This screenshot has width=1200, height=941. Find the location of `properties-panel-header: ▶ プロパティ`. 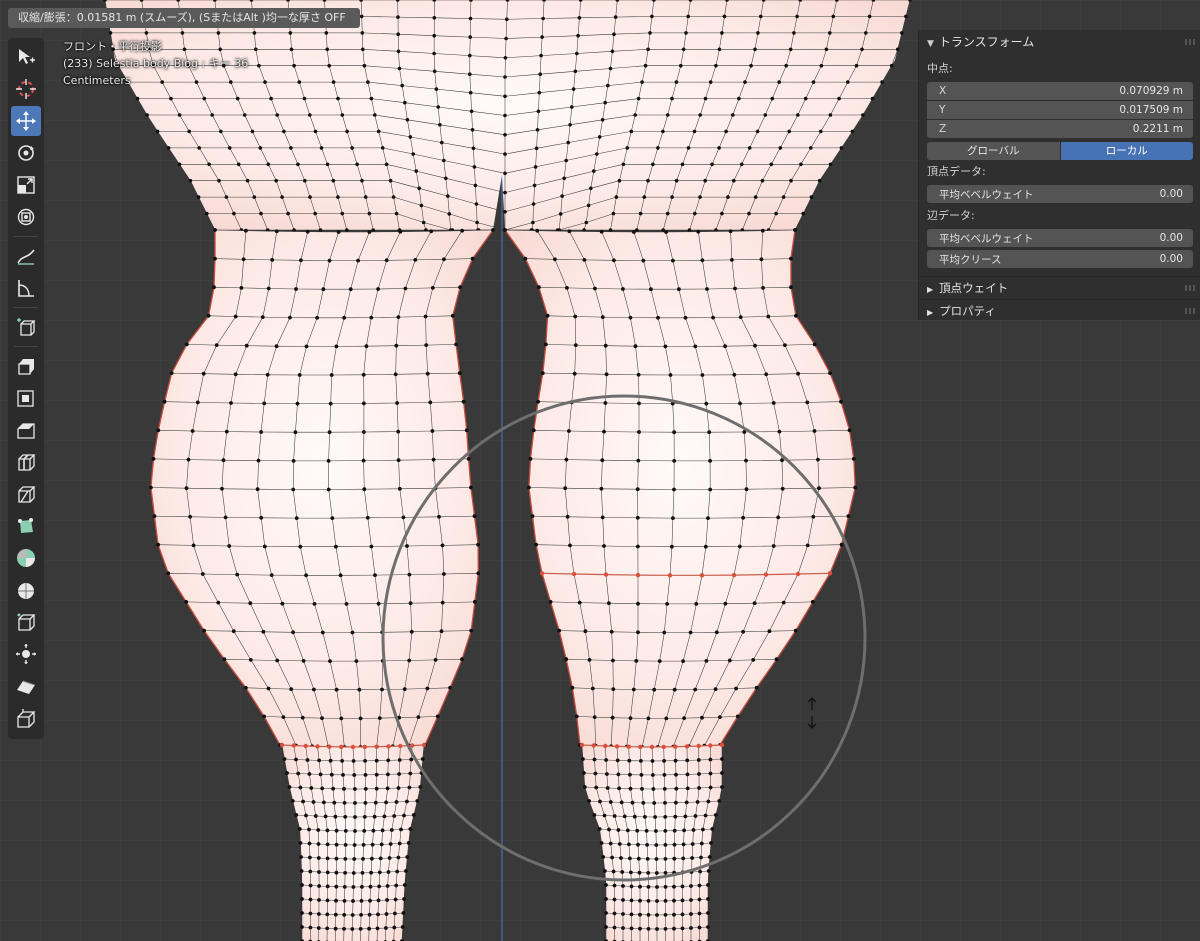

properties-panel-header: ▶ プロパティ is located at coordinates (1059, 310).